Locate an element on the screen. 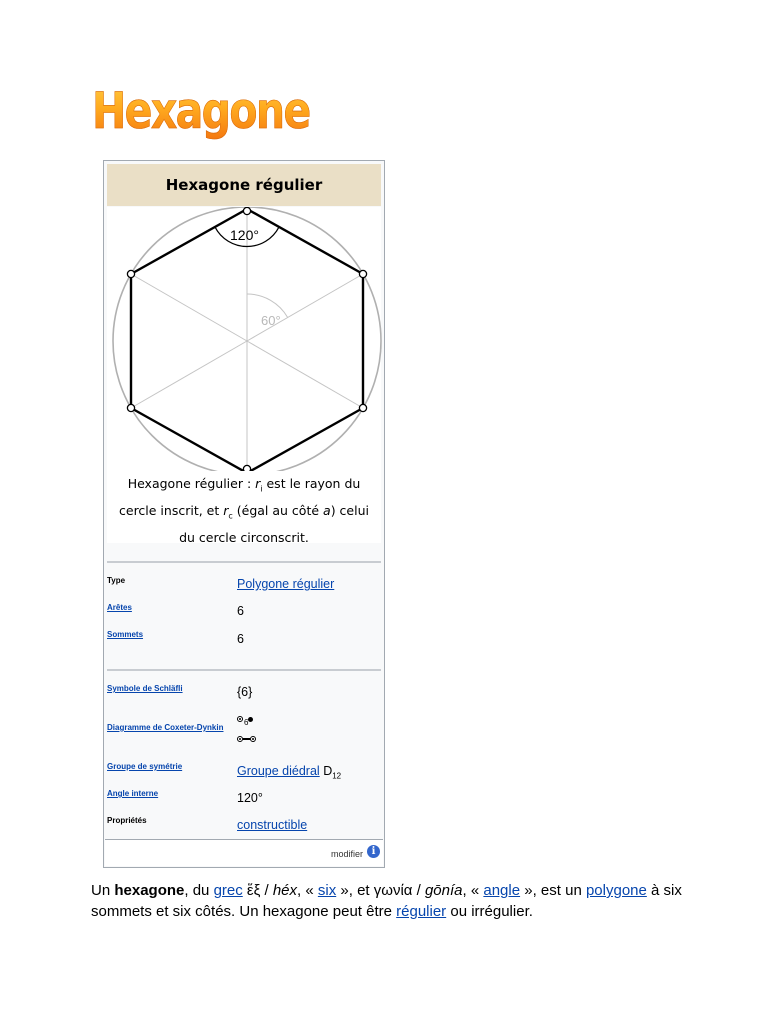  groupe-diedral-link: Groupe diédral is located at coordinates (278, 771).